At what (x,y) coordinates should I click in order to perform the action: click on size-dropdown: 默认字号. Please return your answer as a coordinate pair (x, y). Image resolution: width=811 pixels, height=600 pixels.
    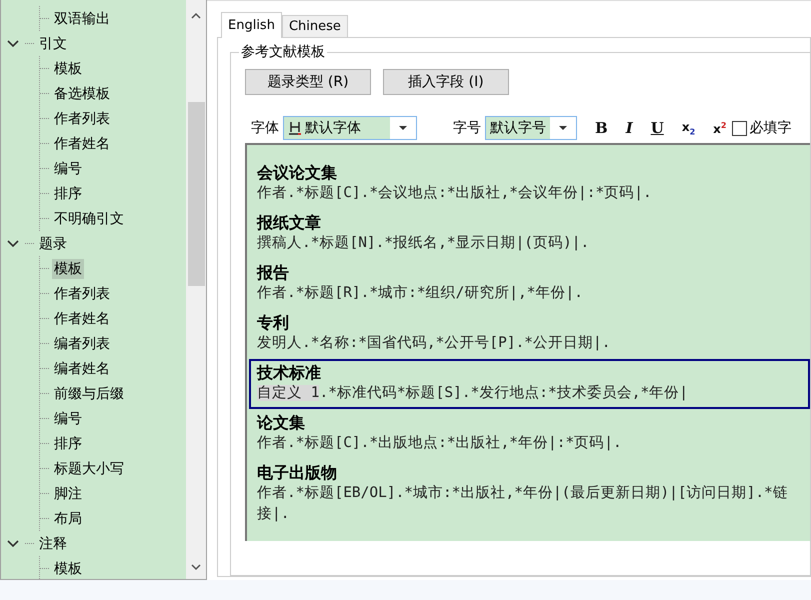
    Looking at the image, I should click on (531, 128).